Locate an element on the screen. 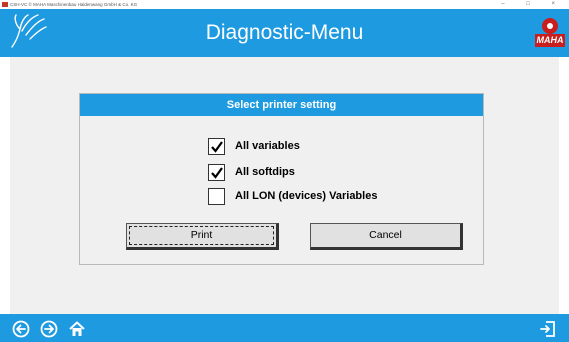 Image resolution: width=569 pixels, height=342 pixels. app-icon is located at coordinates (5, 4).